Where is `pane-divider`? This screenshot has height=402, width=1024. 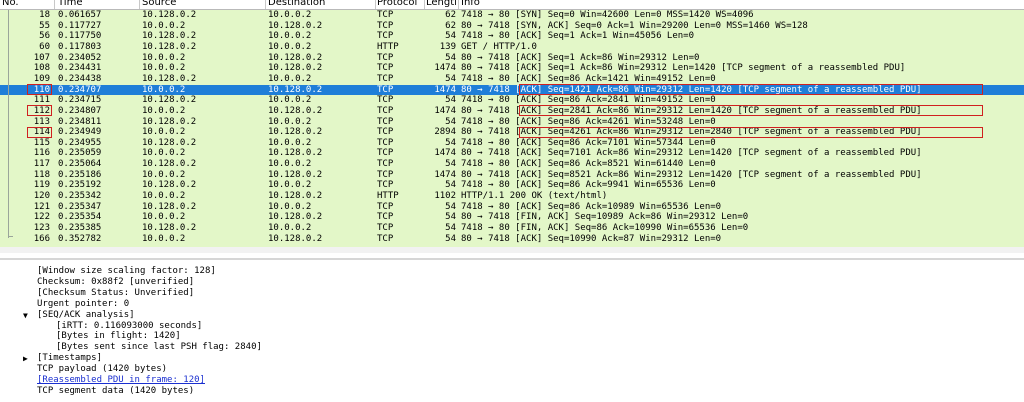 pane-divider is located at coordinates (512, 259).